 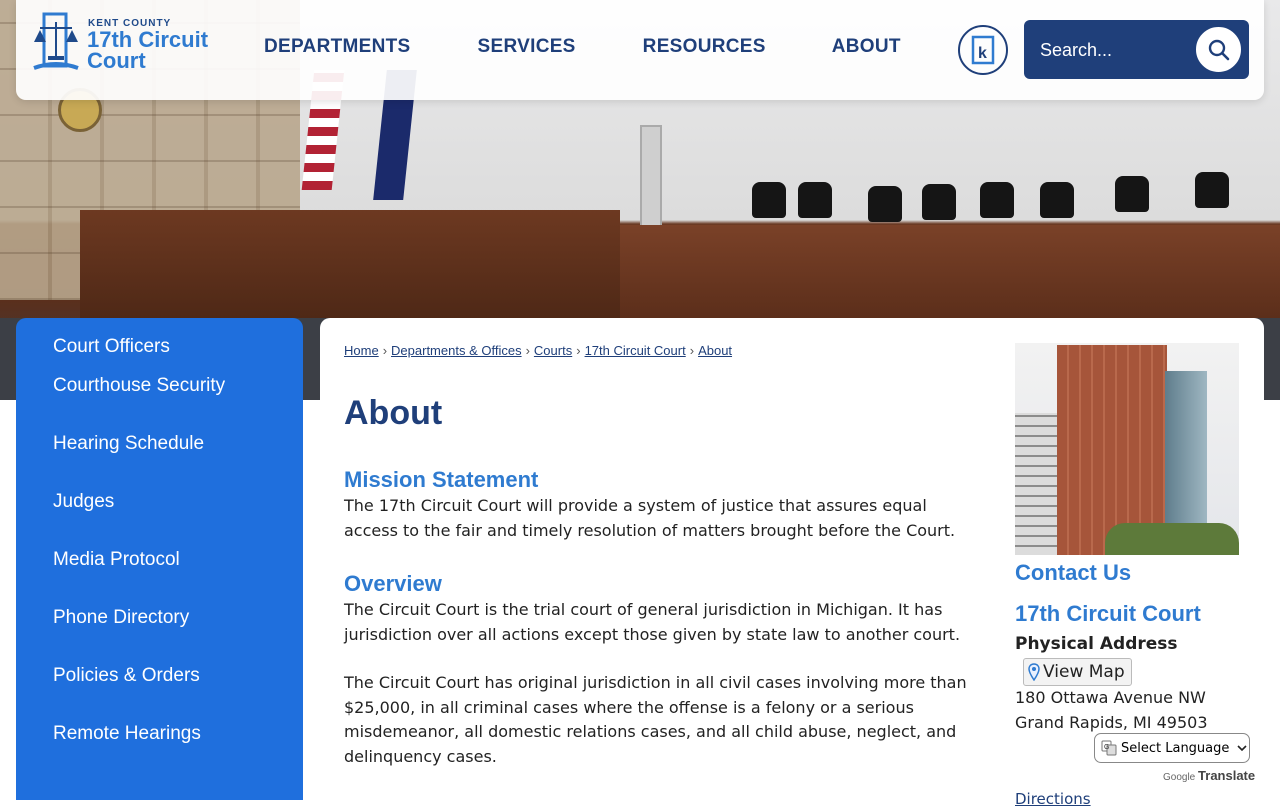 What do you see at coordinates (1110, 697) in the screenshot?
I see `address-line-1: 180 Ottawa Avenue NW` at bounding box center [1110, 697].